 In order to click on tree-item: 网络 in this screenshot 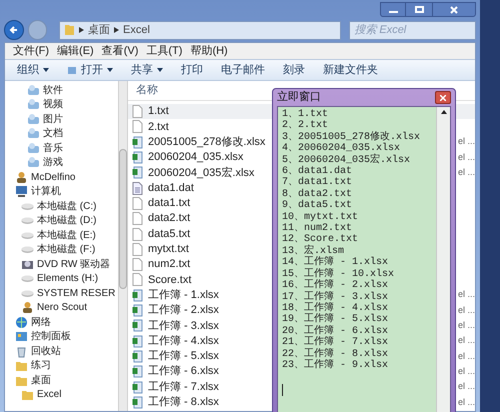, I will do `click(61, 322)`.